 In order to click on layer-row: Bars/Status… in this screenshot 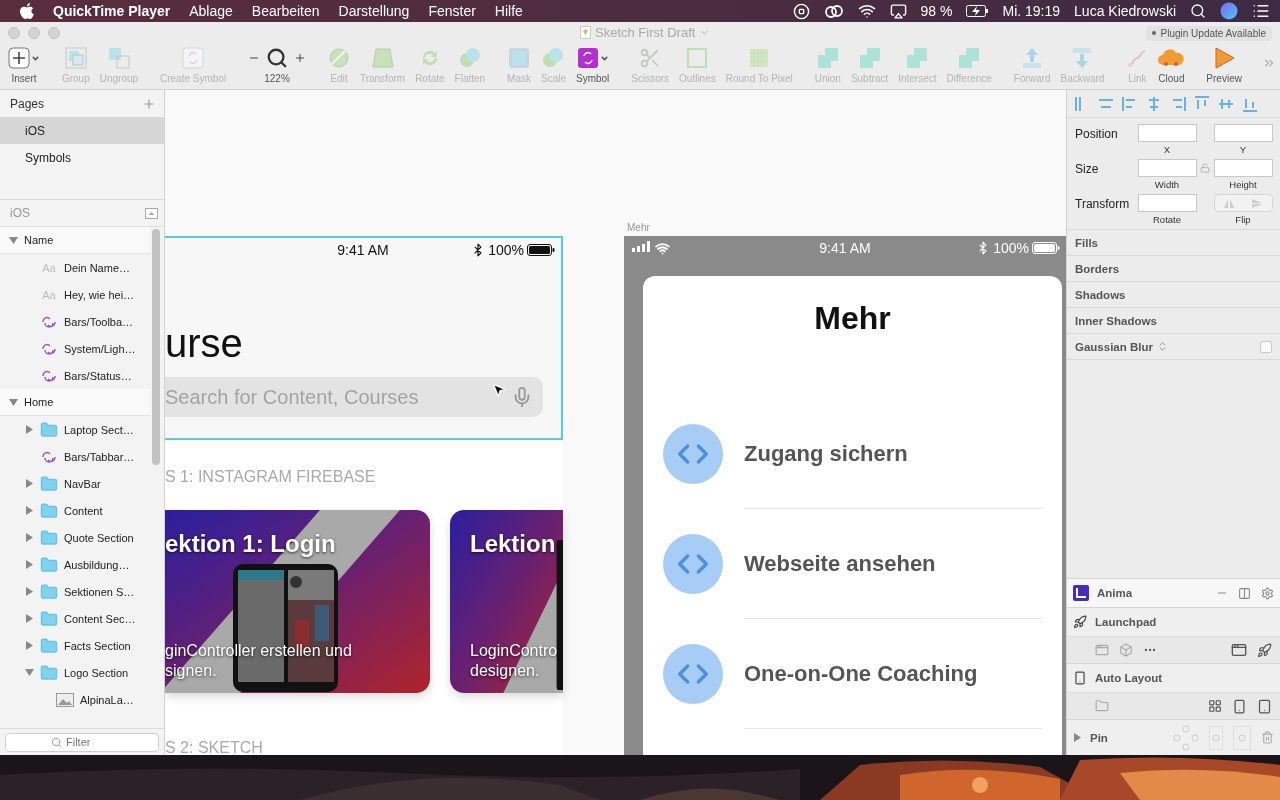, I will do `click(75, 375)`.